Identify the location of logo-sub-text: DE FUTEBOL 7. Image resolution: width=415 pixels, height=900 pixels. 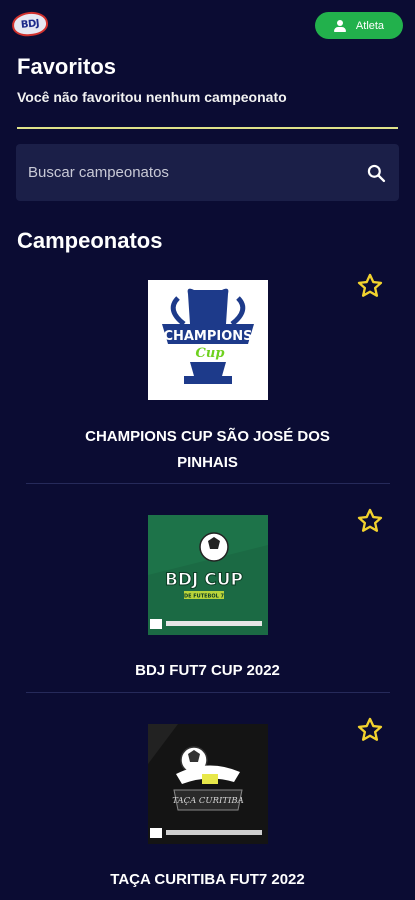
(204, 597).